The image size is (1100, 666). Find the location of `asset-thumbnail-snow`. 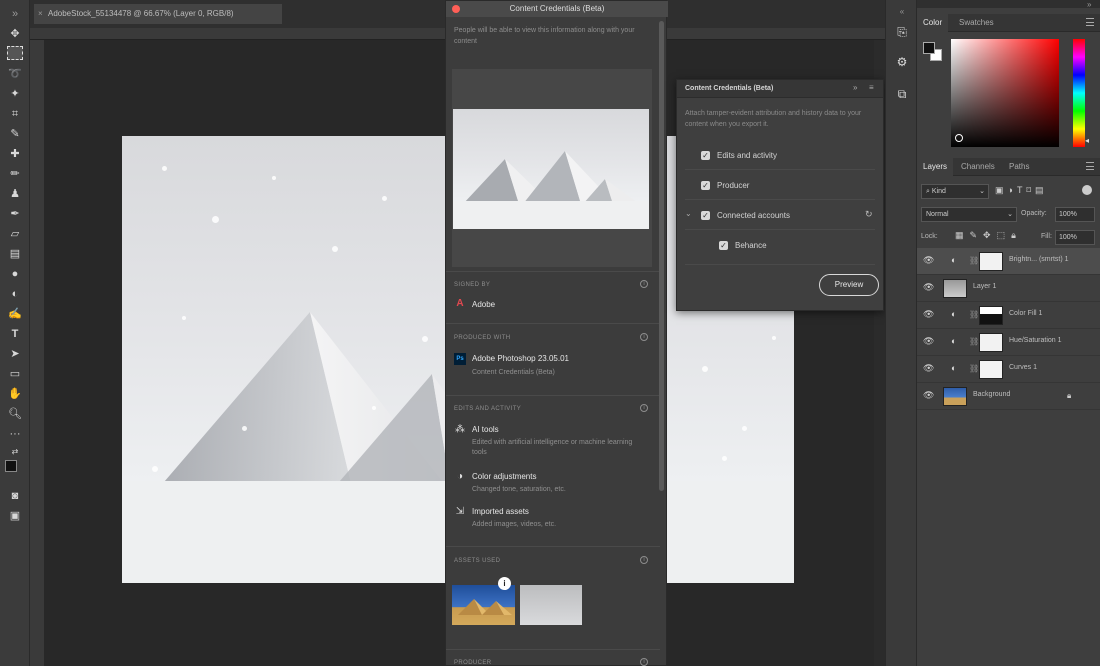

asset-thumbnail-snow is located at coordinates (551, 605).